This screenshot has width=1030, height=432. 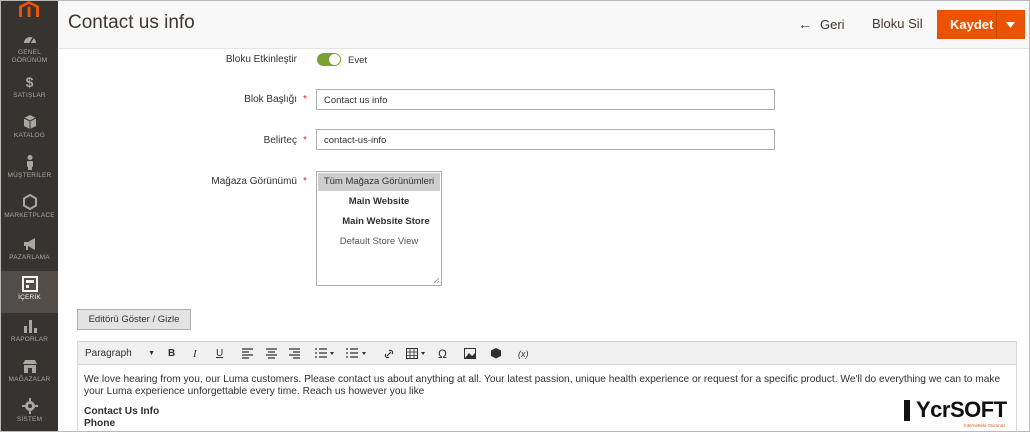 I want to click on store-view-group-store: Main Website Store, so click(x=386, y=221).